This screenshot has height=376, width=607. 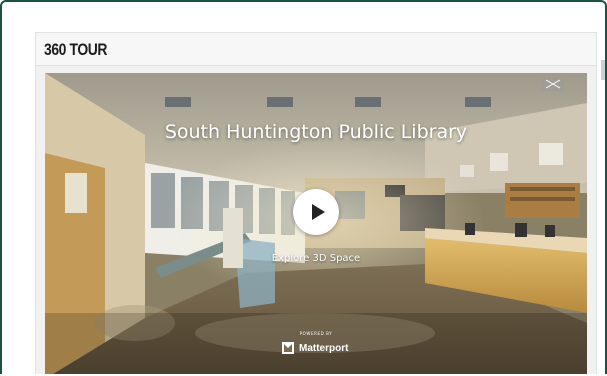 What do you see at coordinates (316, 258) in the screenshot?
I see `explore-label: Explore 3D Space` at bounding box center [316, 258].